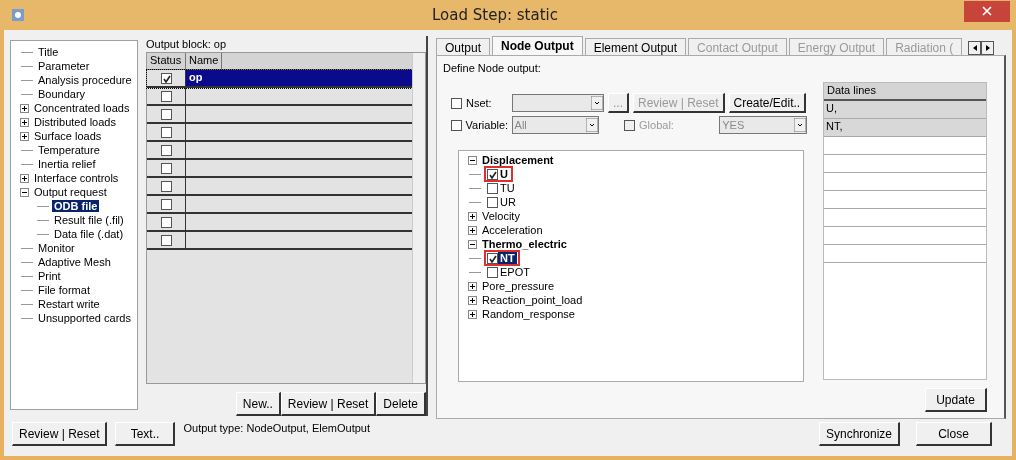 This screenshot has height=460, width=1016. Describe the element at coordinates (975, 48) in the screenshot. I see `scroll-left-button` at that location.